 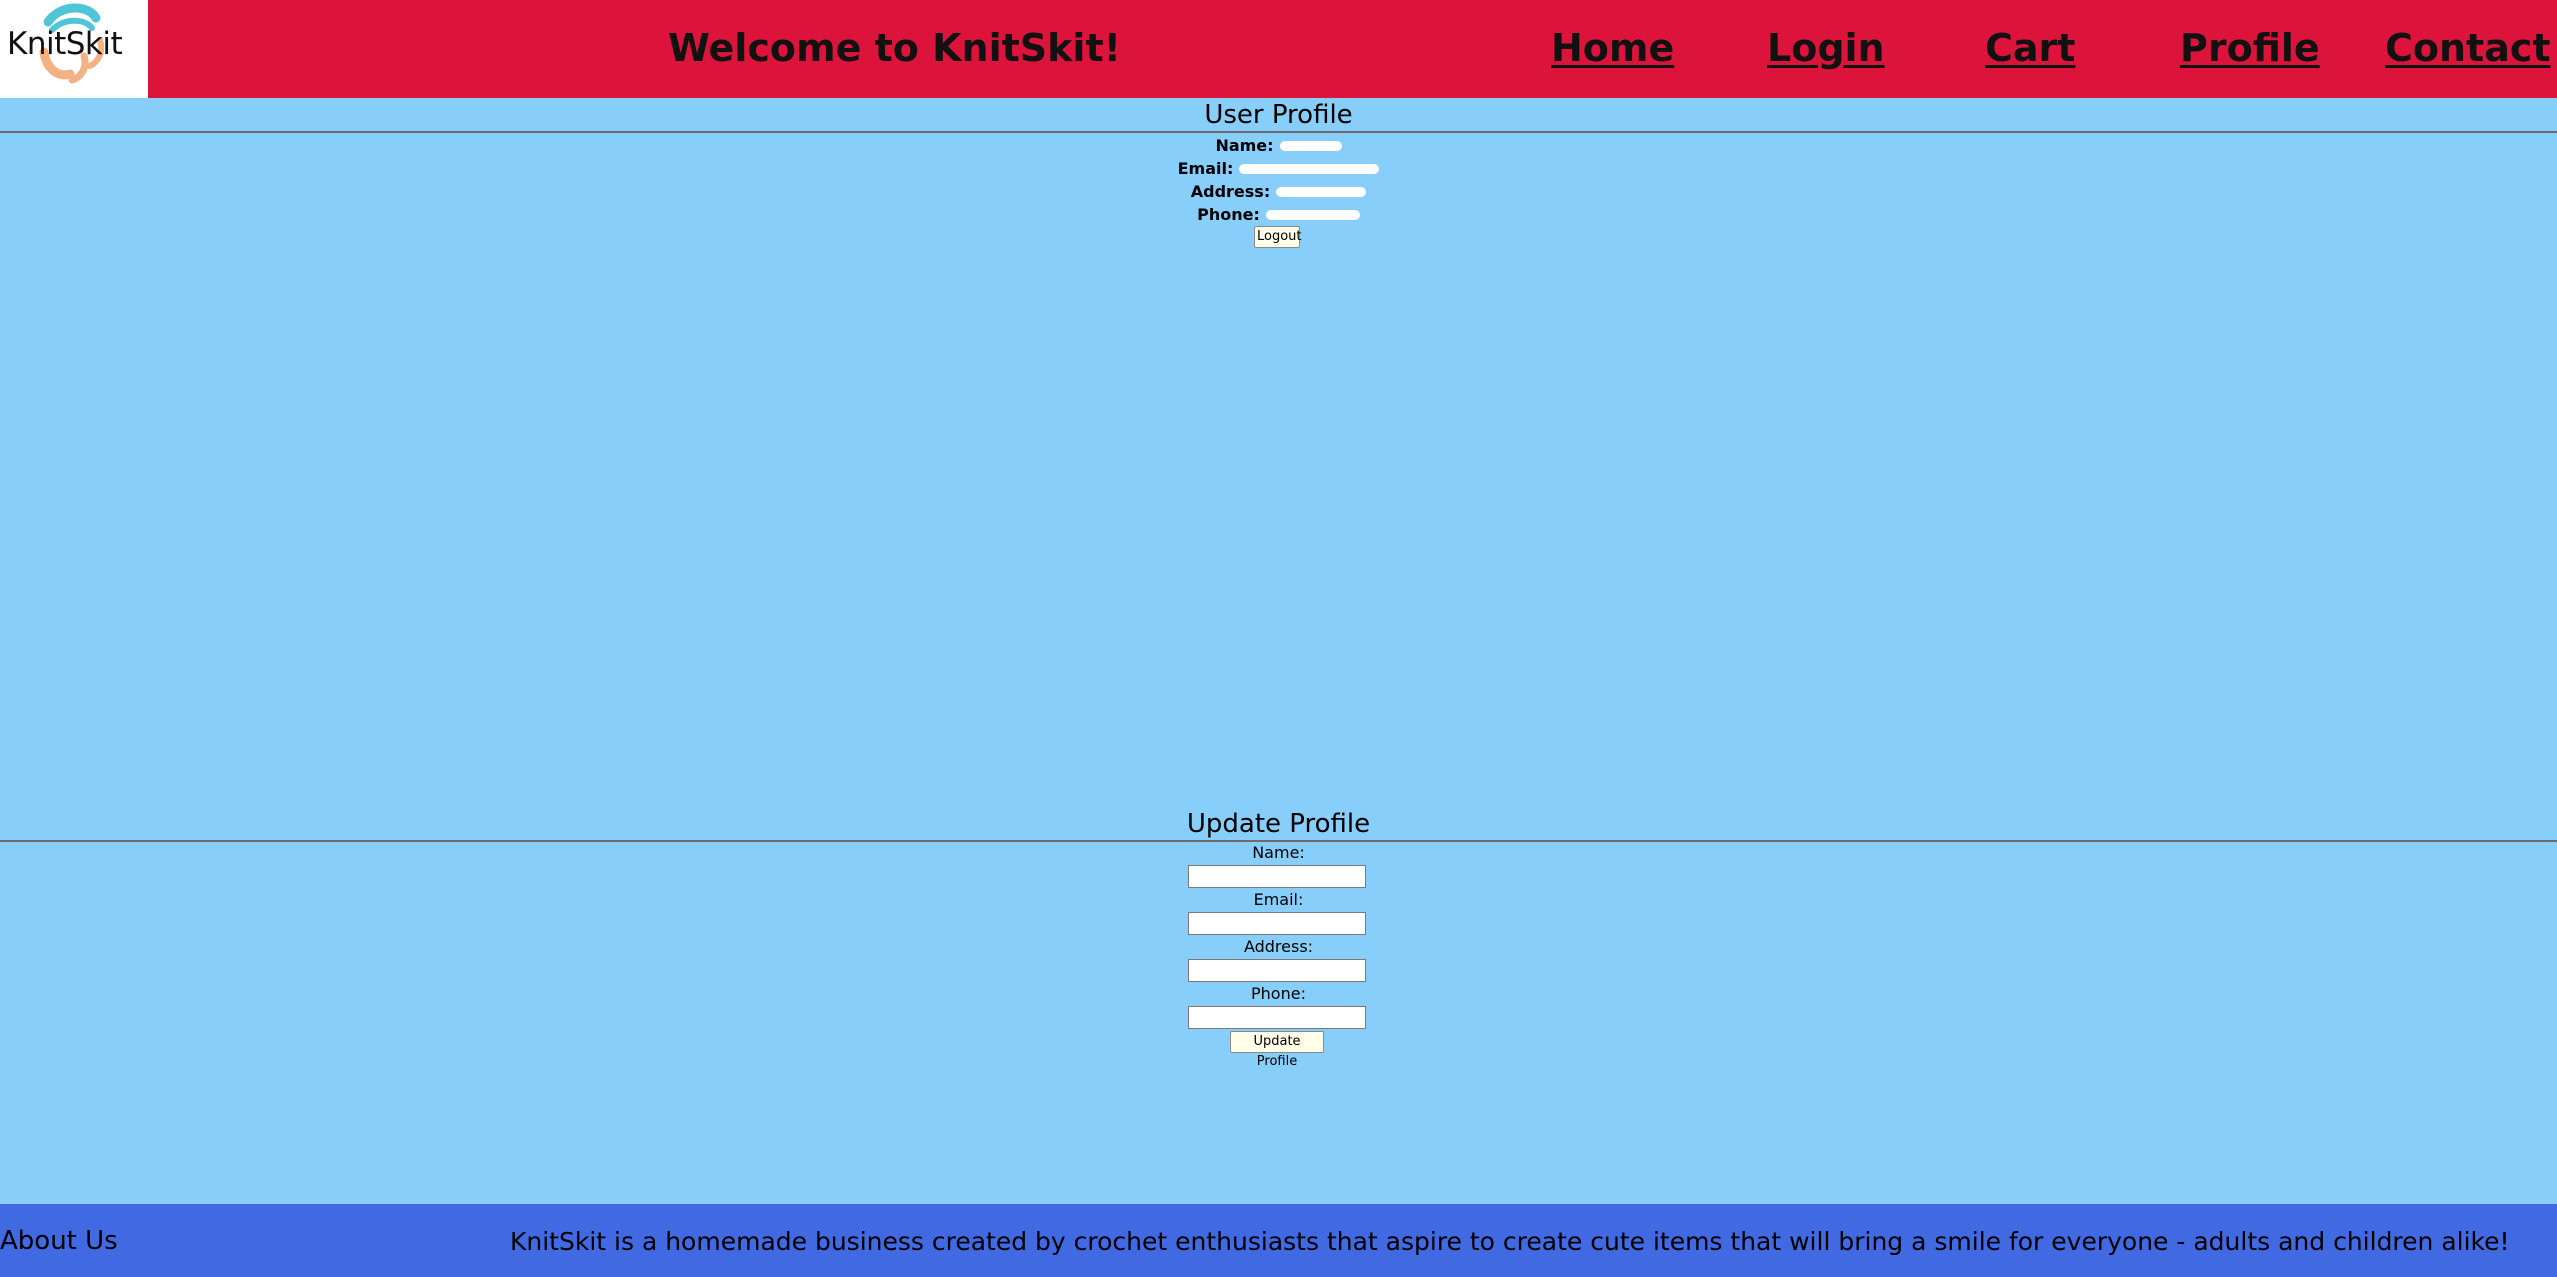 What do you see at coordinates (1278, 993) in the screenshot?
I see `update-phone-label: Phone:` at bounding box center [1278, 993].